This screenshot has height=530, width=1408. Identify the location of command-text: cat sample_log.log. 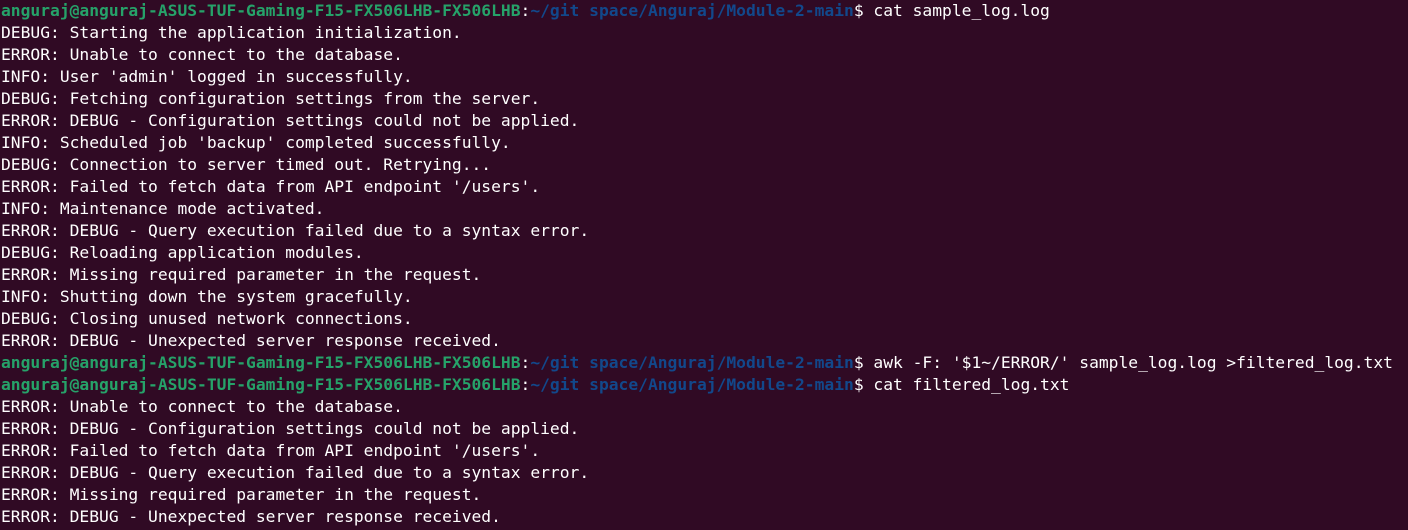
(961, 10).